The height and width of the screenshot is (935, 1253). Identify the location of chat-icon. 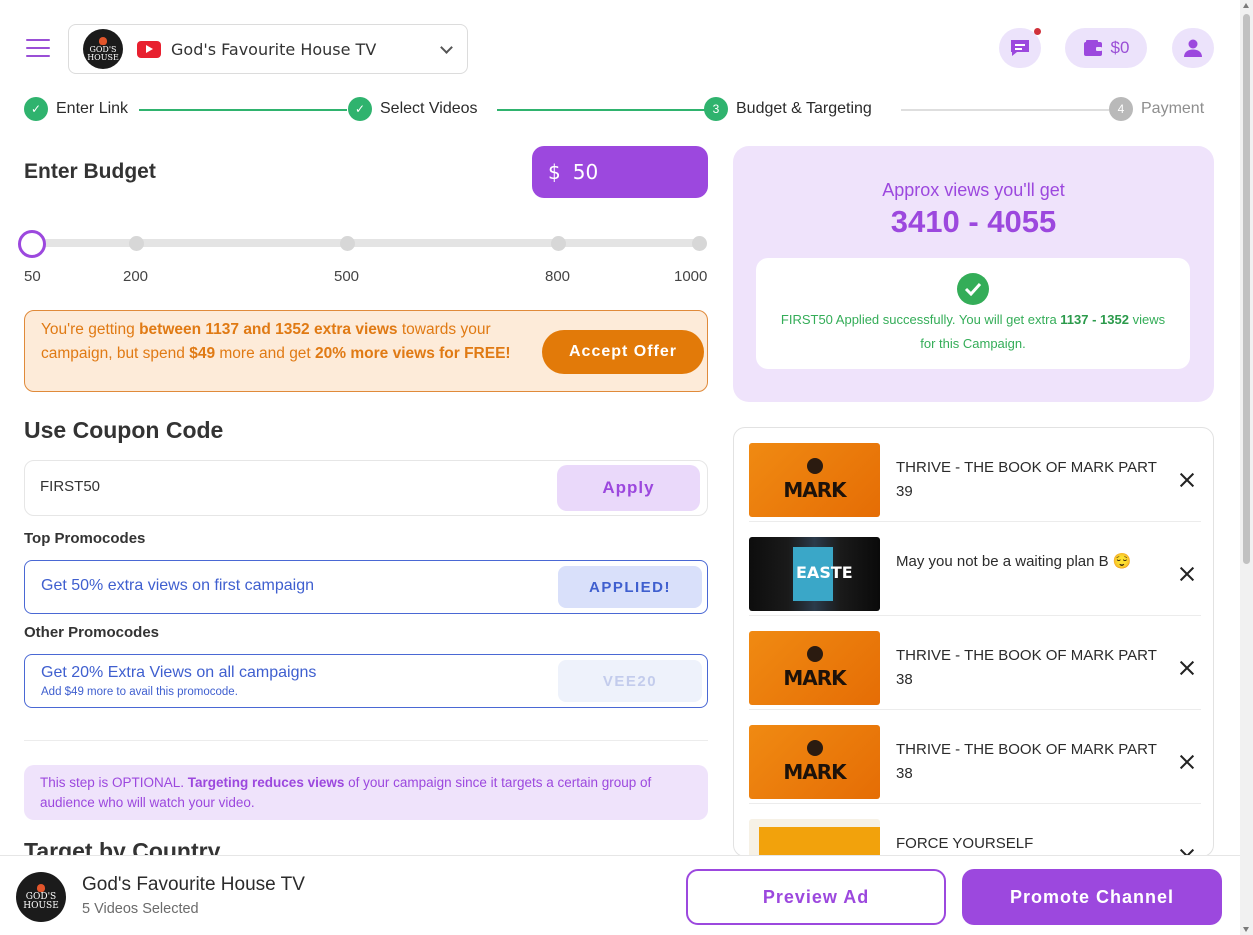
(1020, 48).